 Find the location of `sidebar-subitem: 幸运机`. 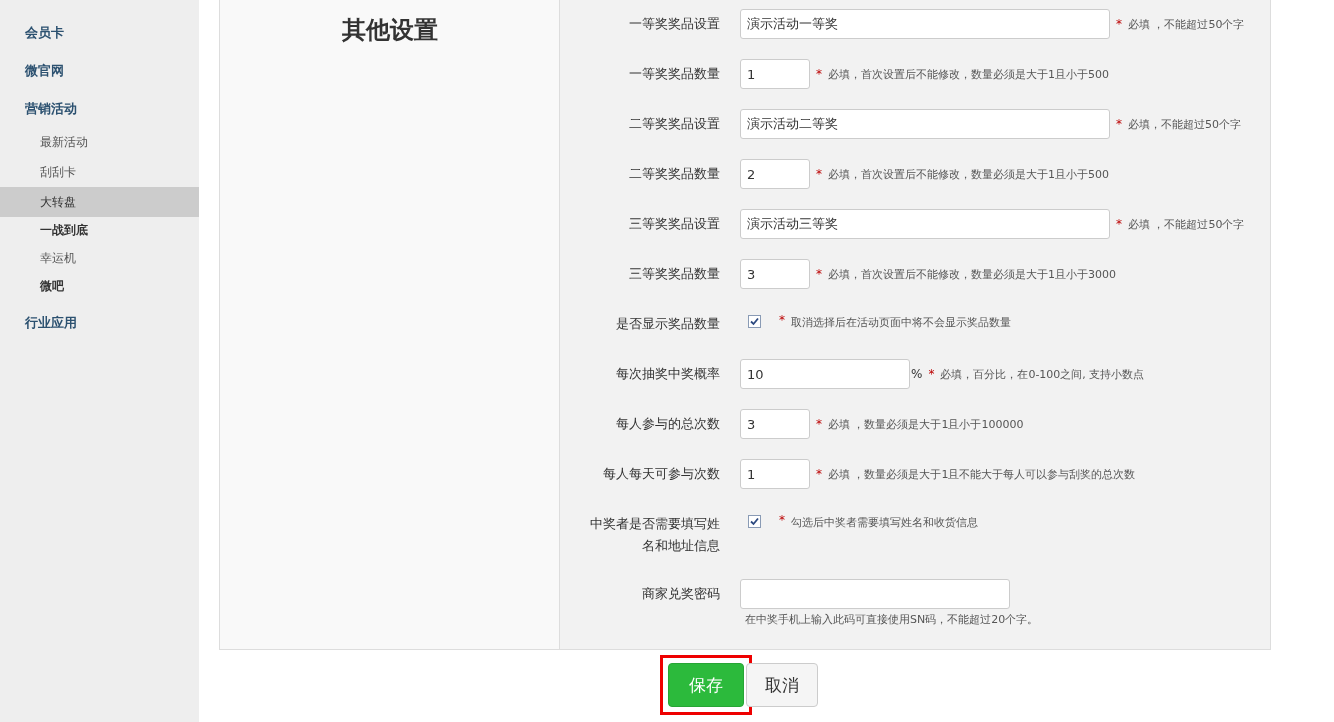

sidebar-subitem: 幸运机 is located at coordinates (99, 258).